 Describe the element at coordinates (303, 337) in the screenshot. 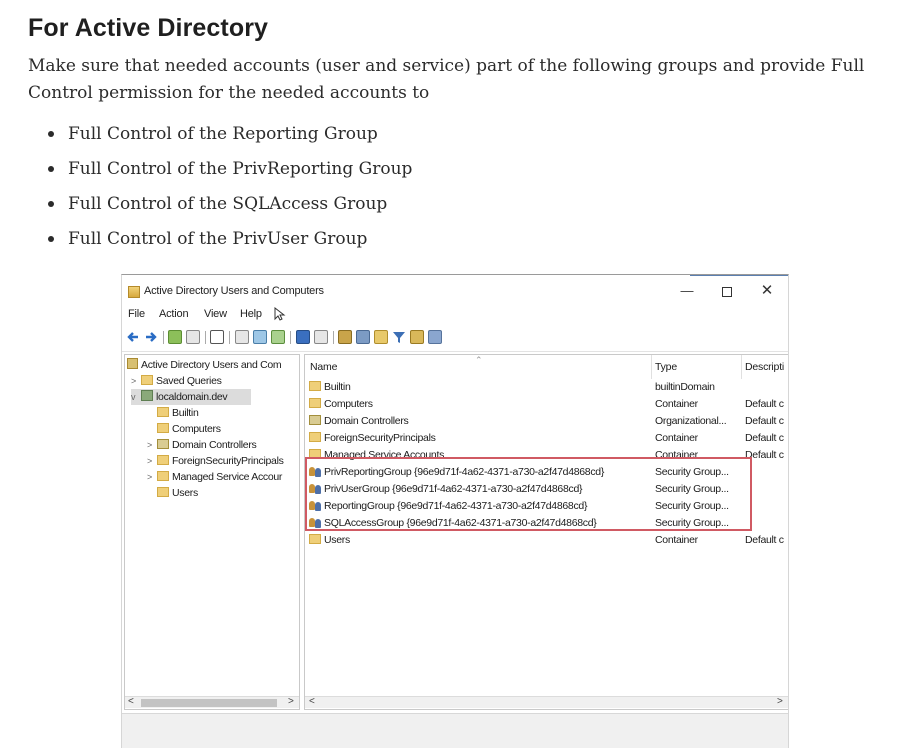

I see `help-icon` at that location.